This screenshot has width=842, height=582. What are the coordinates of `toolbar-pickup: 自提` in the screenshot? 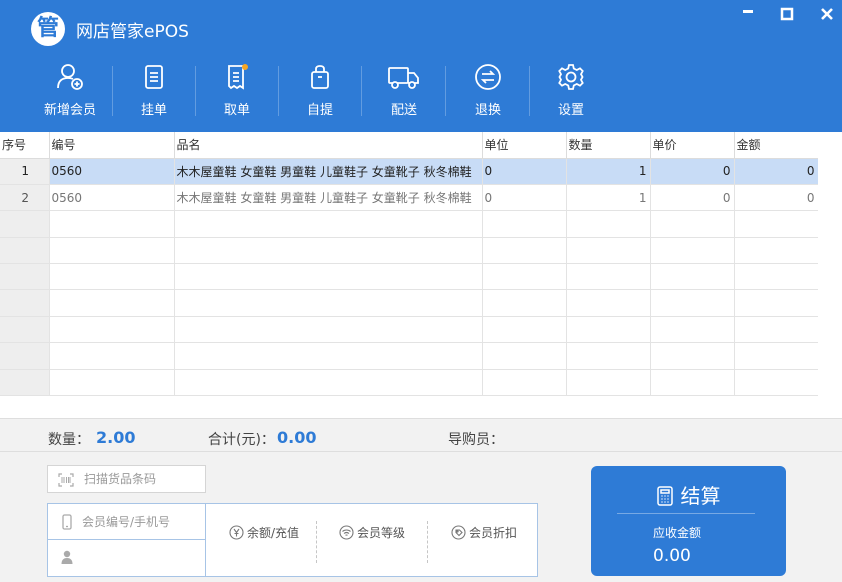 It's located at (320, 91).